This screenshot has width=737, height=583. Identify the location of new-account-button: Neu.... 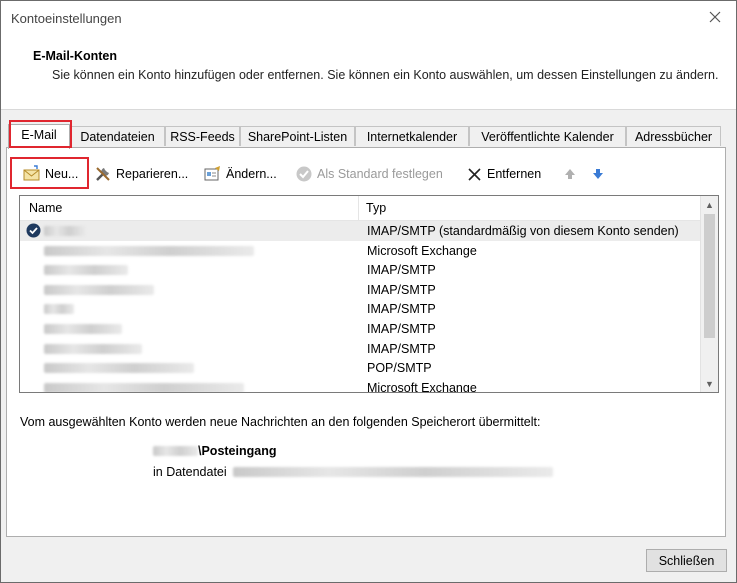
(50, 174).